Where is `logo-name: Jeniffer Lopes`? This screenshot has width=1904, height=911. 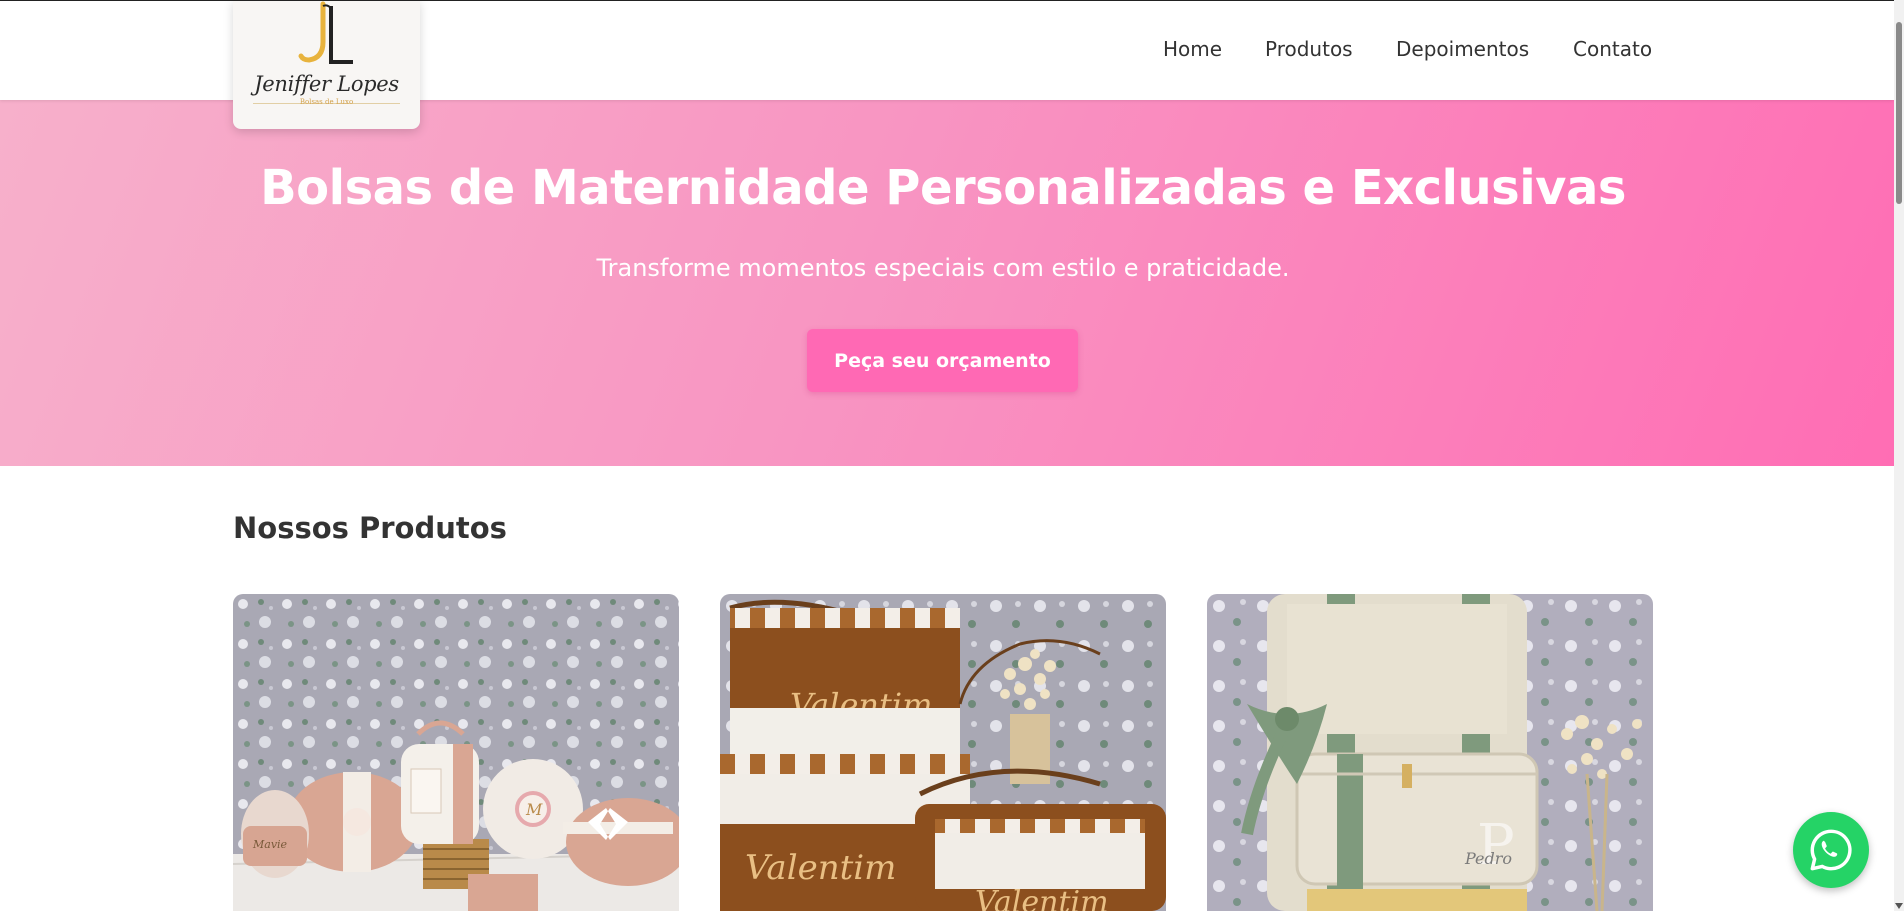 logo-name: Jeniffer Lopes is located at coordinates (326, 84).